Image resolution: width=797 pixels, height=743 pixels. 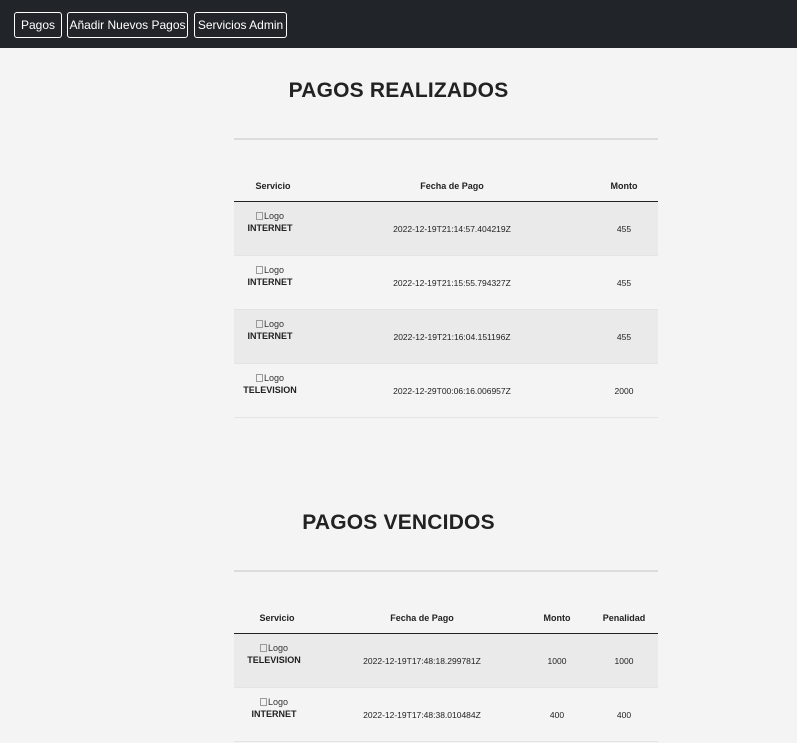 What do you see at coordinates (398, 522) in the screenshot?
I see `pagos-vencidos-title: PAGOS VENCIDOS` at bounding box center [398, 522].